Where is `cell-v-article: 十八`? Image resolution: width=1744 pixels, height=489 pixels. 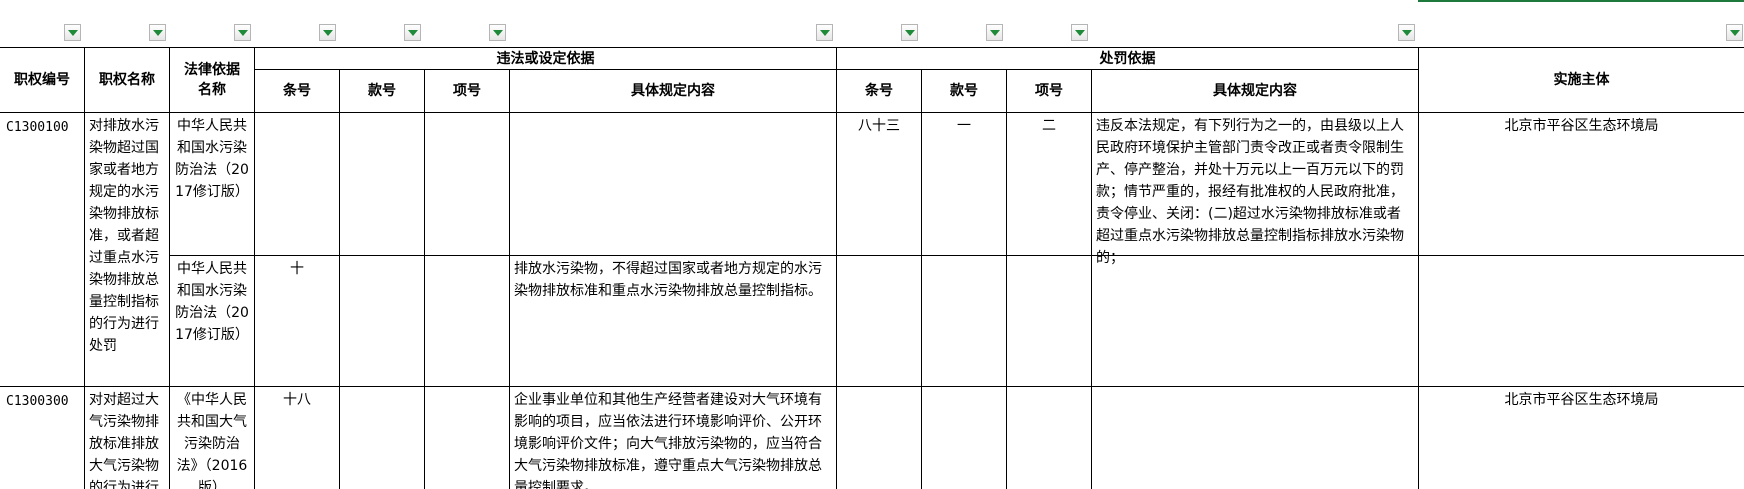 cell-v-article: 十八 is located at coordinates (297, 438).